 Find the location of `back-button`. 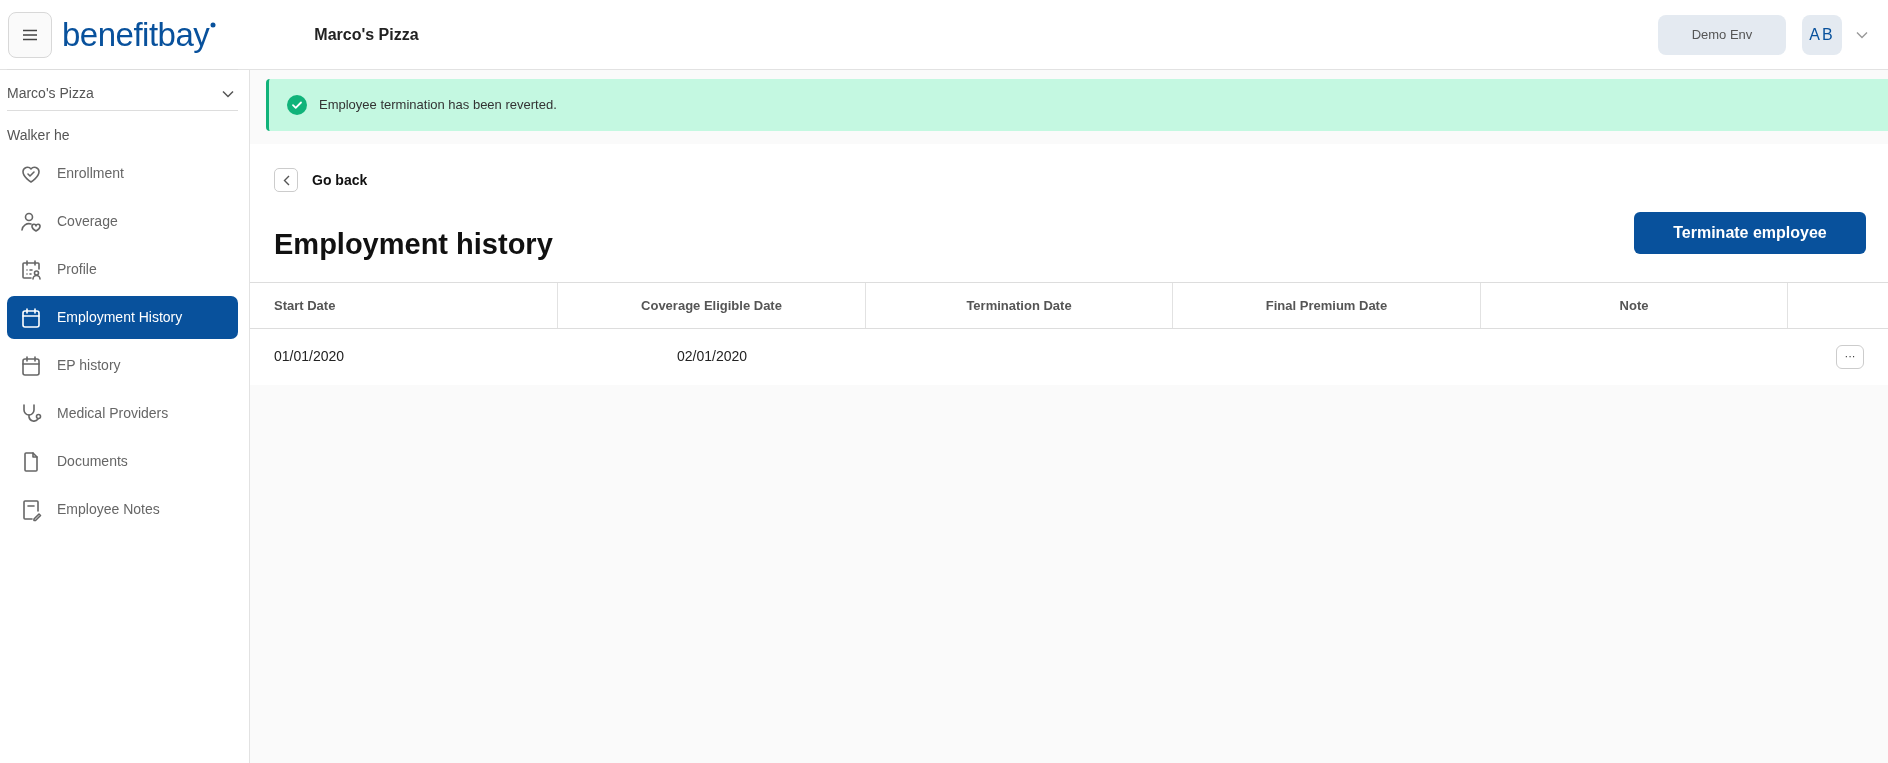

back-button is located at coordinates (286, 180).